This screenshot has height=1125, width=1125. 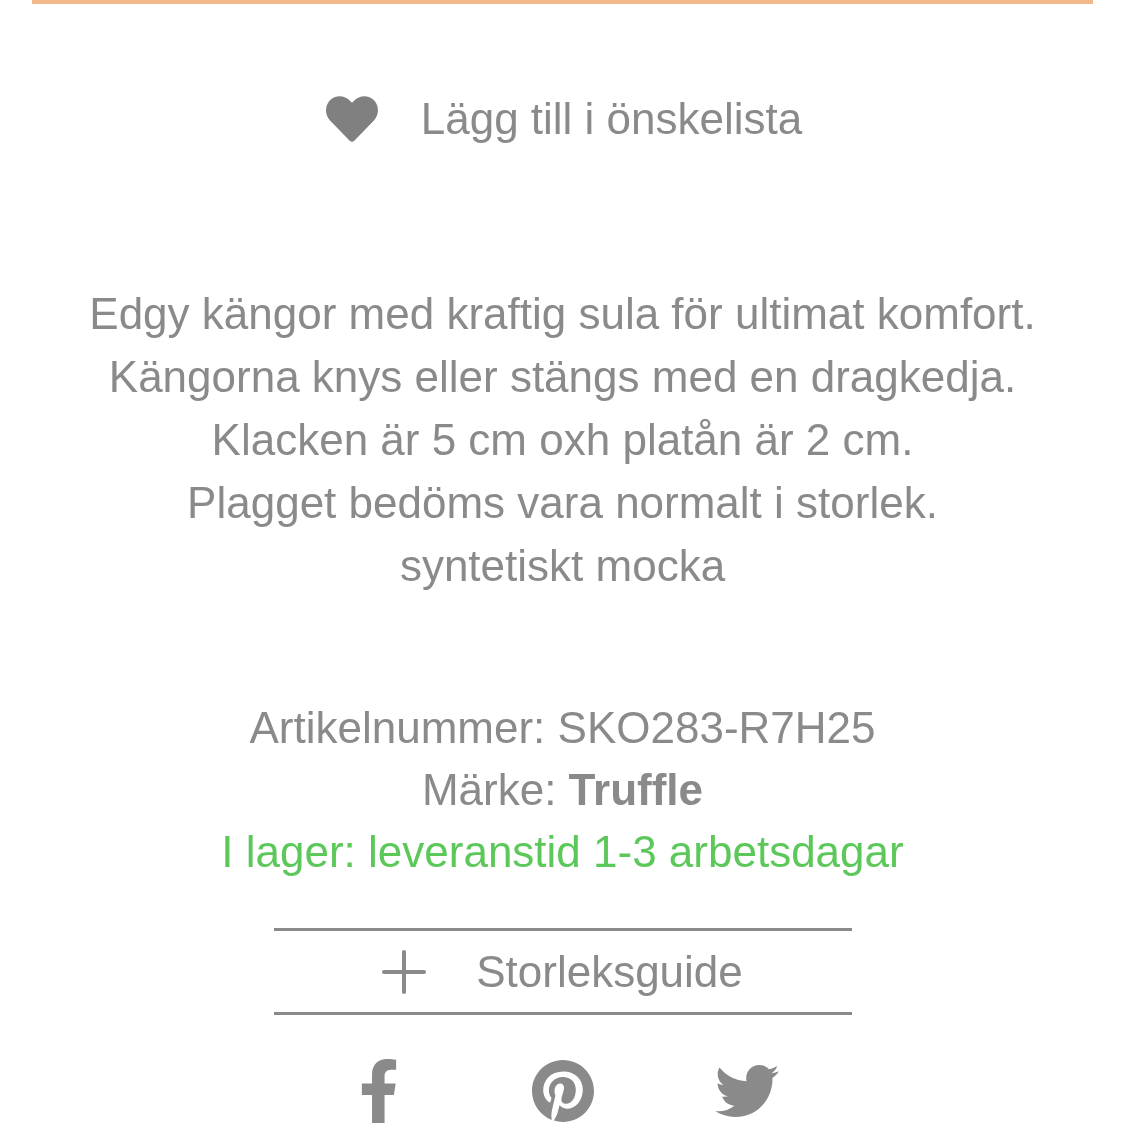 I want to click on description-text: Edgy kängor med kraftig sula för ultimat komfort. Kängorna knys eller stängs med en dragkedja. Klacken är 5 cm oxh platån är 2 cm., so click(x=562, y=377).